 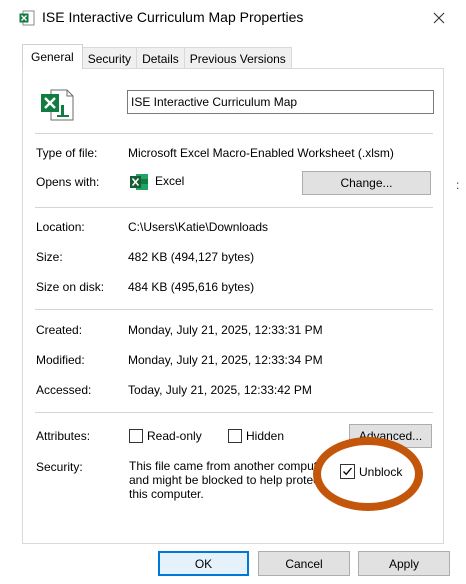 I want to click on unblock-checkbox: Unblock, so click(x=371, y=471).